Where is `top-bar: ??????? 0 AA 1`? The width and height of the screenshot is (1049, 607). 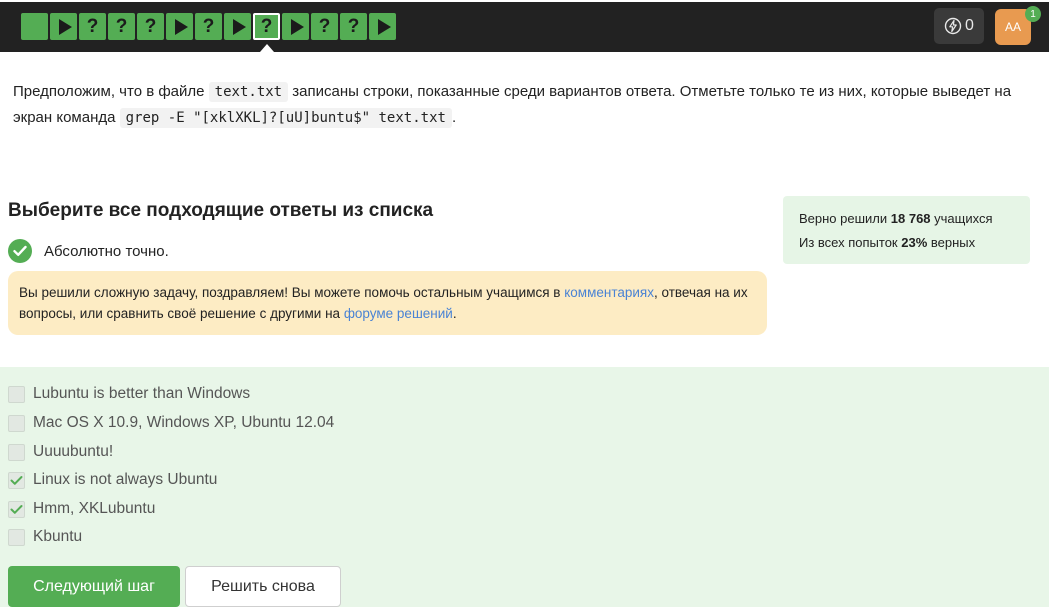 top-bar: ??????? 0 AA 1 is located at coordinates (524, 26).